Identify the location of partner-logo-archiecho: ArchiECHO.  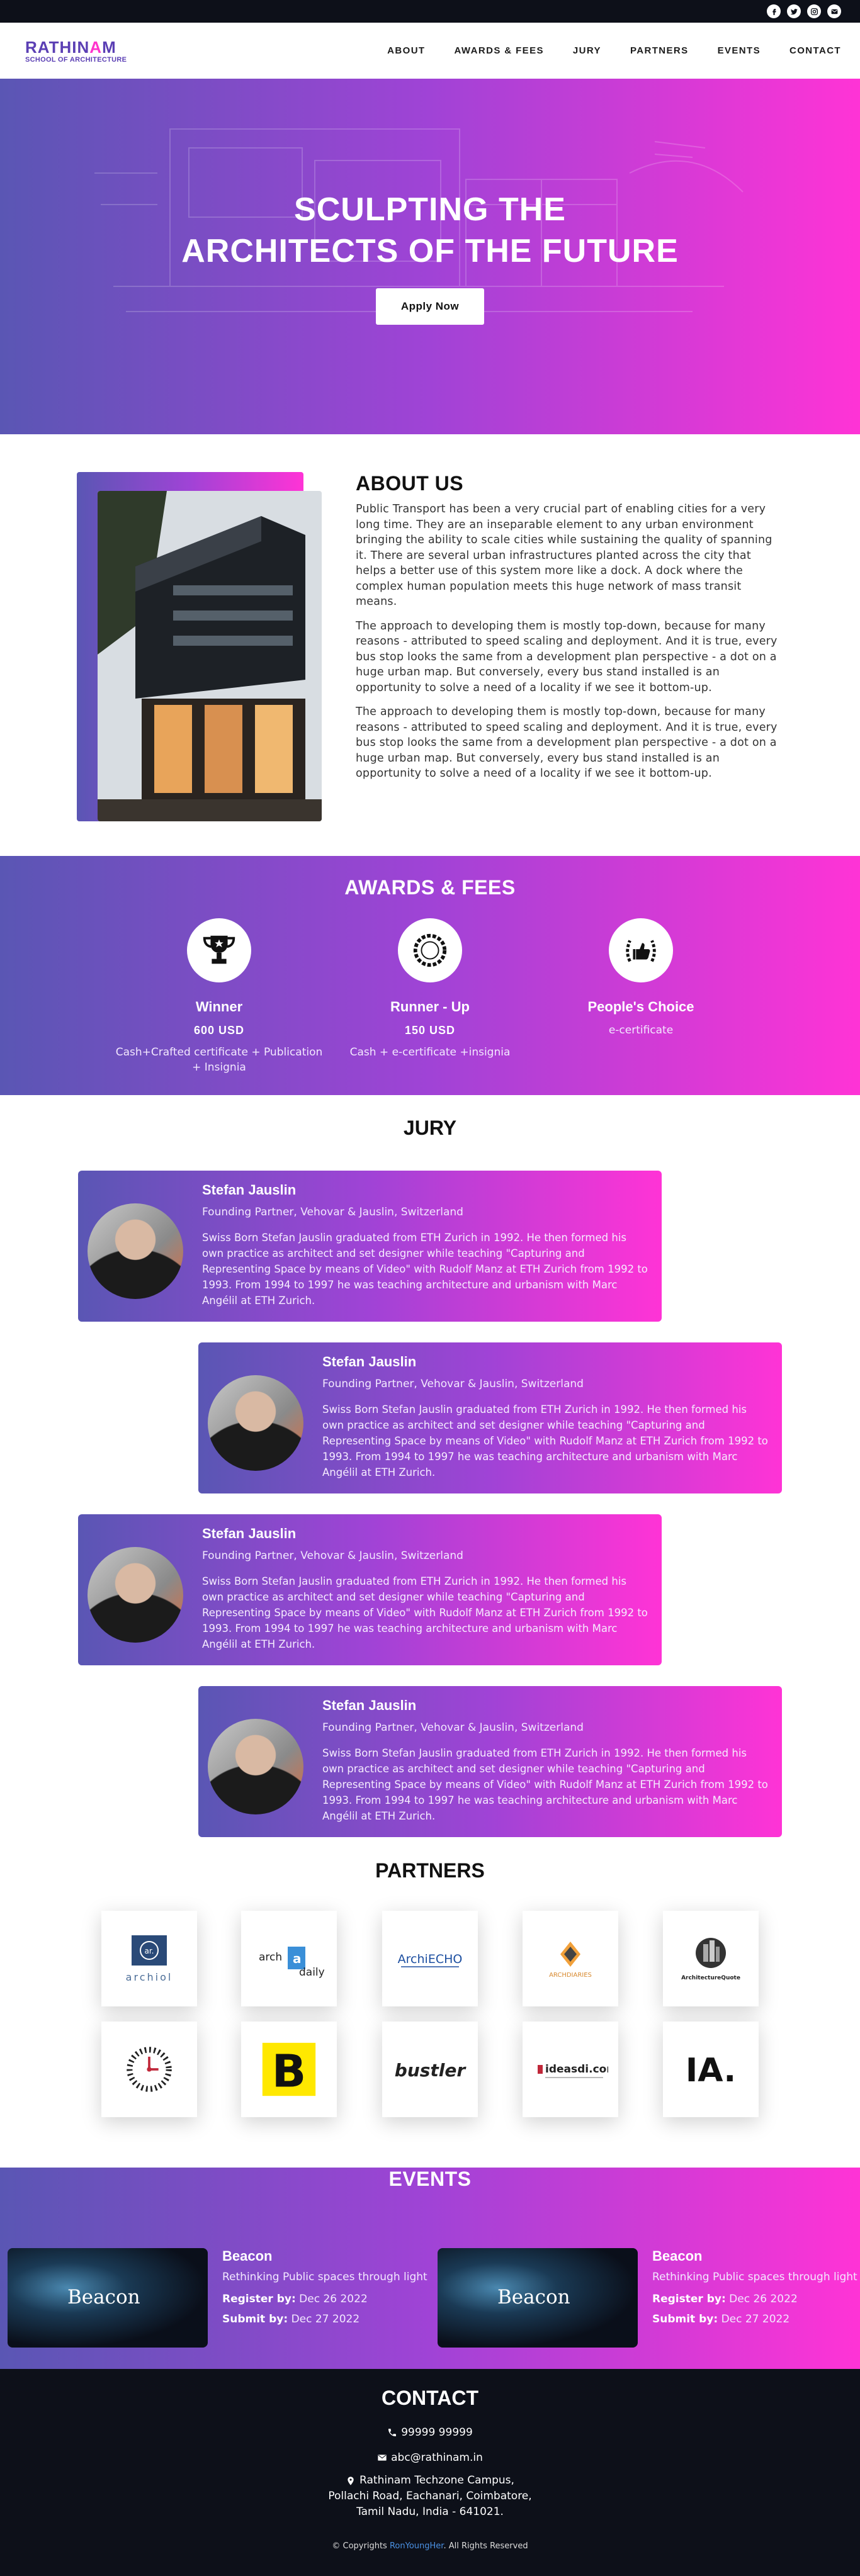
(430, 1958).